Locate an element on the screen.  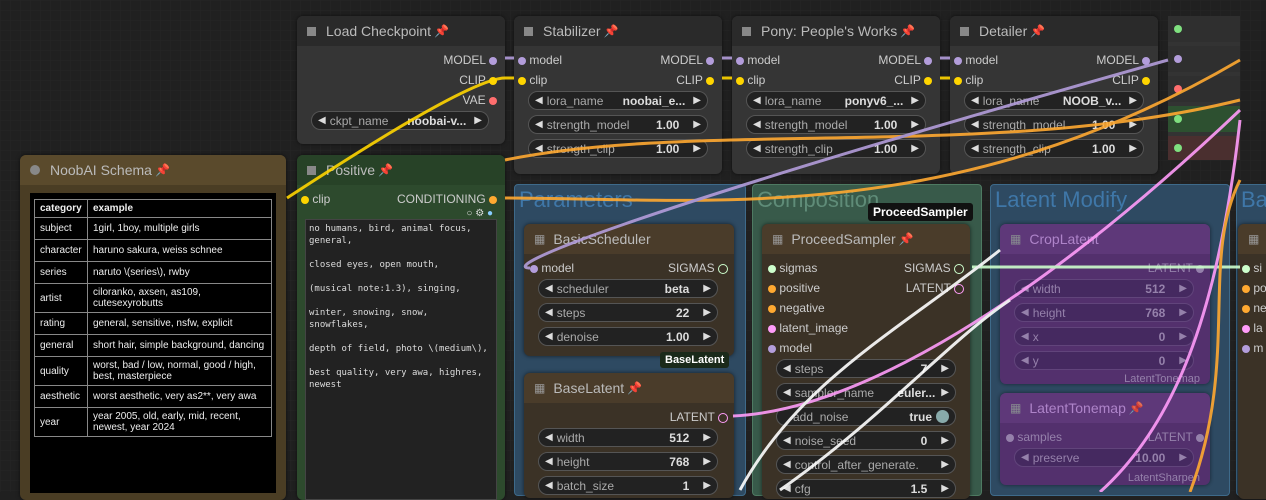
output-model: MODEL is located at coordinates (905, 60).